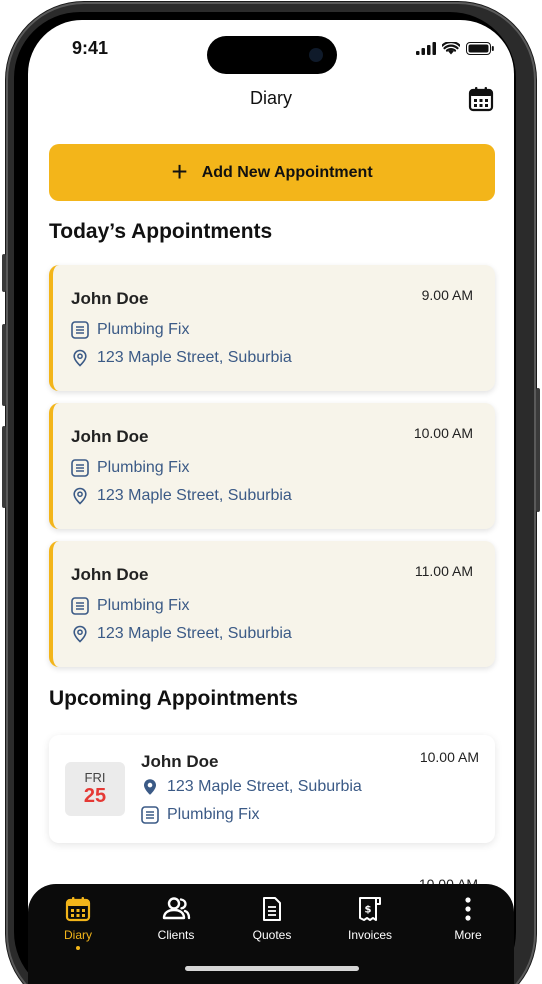 Image resolution: width=542 pixels, height=984 pixels. I want to click on page-title: Diary, so click(270, 98).